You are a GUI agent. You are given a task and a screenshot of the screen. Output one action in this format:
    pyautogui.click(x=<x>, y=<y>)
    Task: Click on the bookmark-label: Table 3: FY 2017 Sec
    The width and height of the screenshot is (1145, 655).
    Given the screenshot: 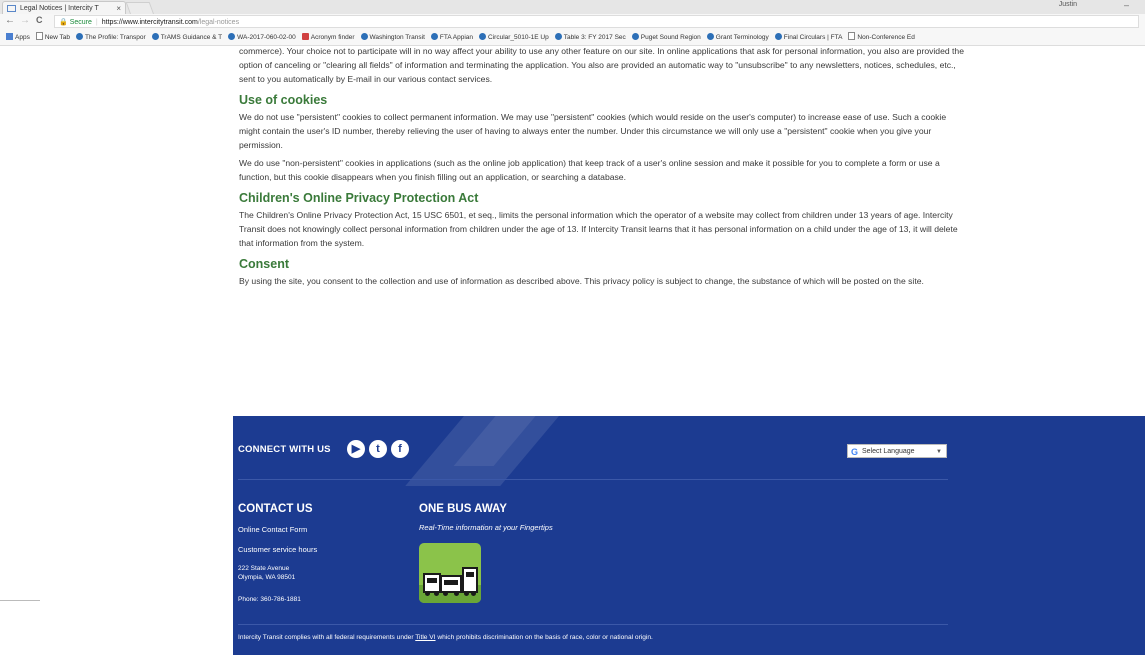 What is the action you would take?
    pyautogui.click(x=594, y=37)
    